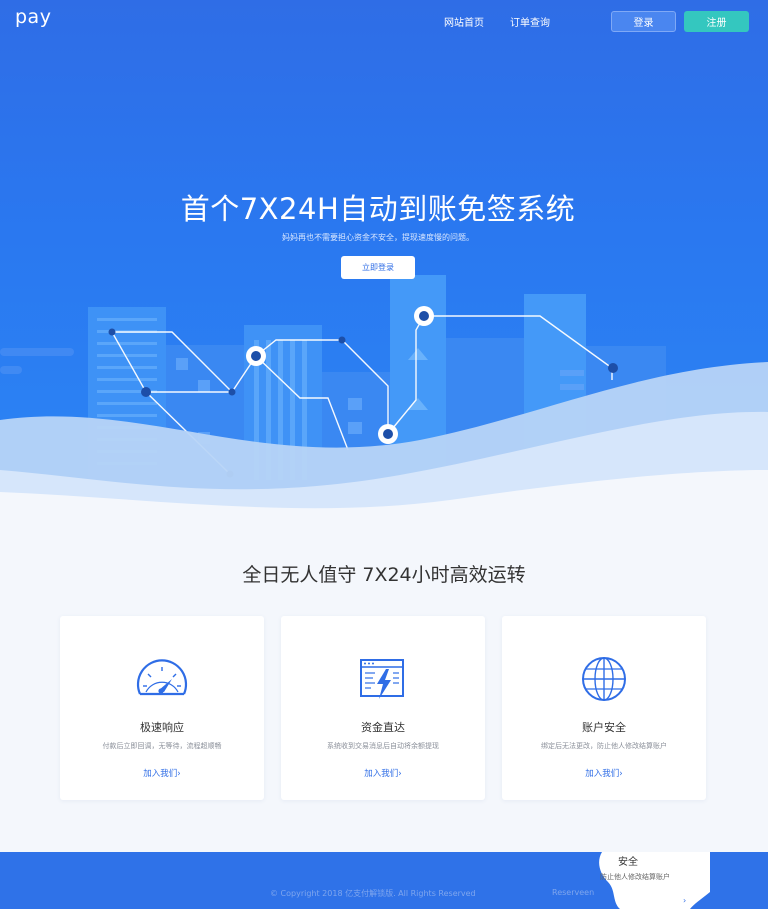  Describe the element at coordinates (643, 21) in the screenshot. I see `login-button: 登录` at that location.